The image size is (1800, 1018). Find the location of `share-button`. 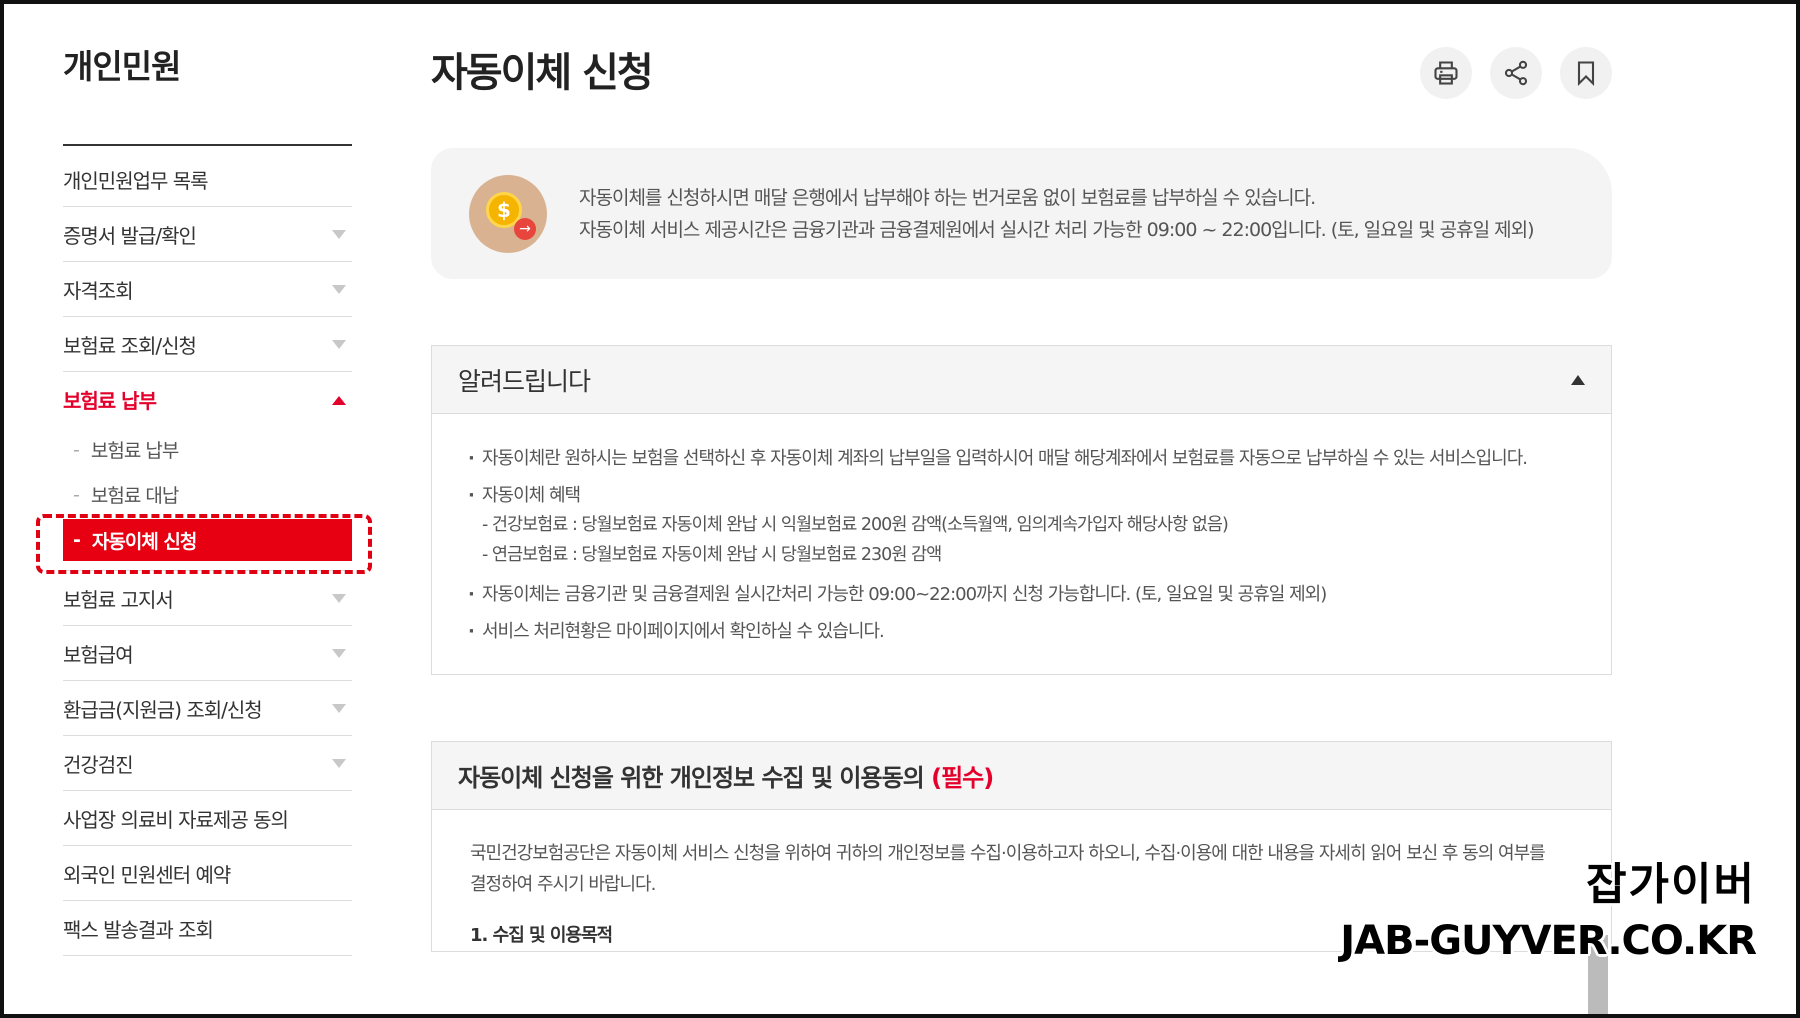

share-button is located at coordinates (1516, 73).